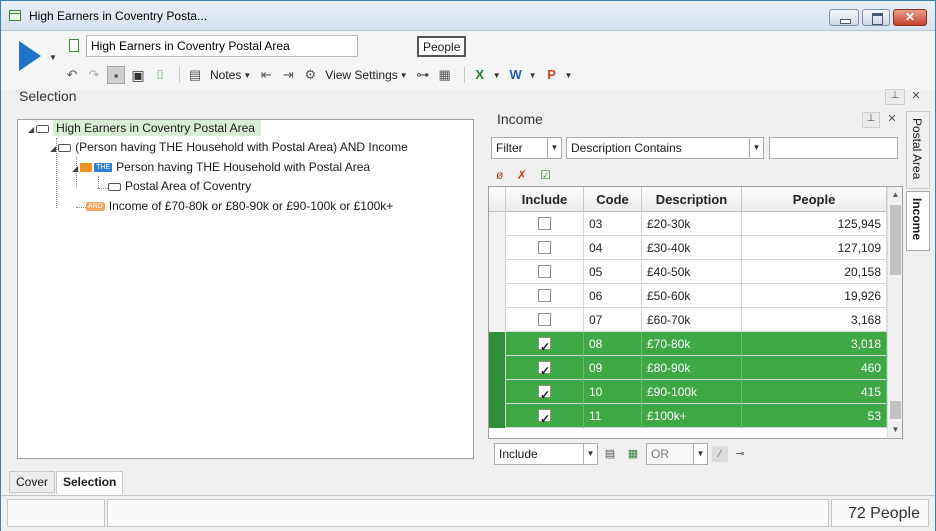  I want to click on table-view-icon: ▦, so click(445, 75).